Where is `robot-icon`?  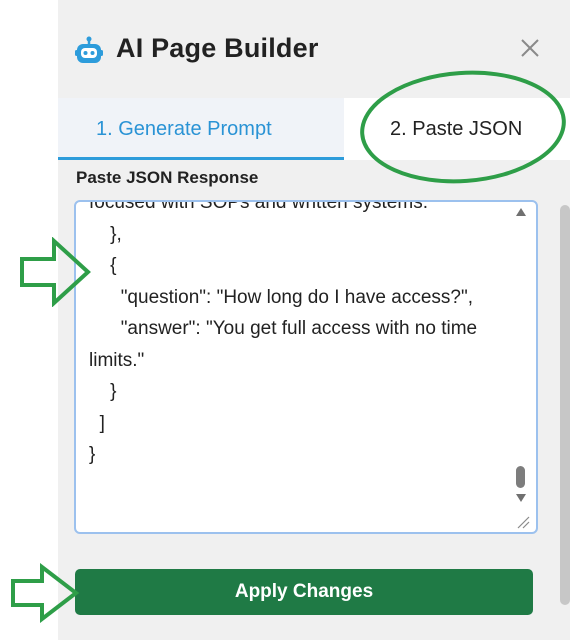 robot-icon is located at coordinates (89, 49).